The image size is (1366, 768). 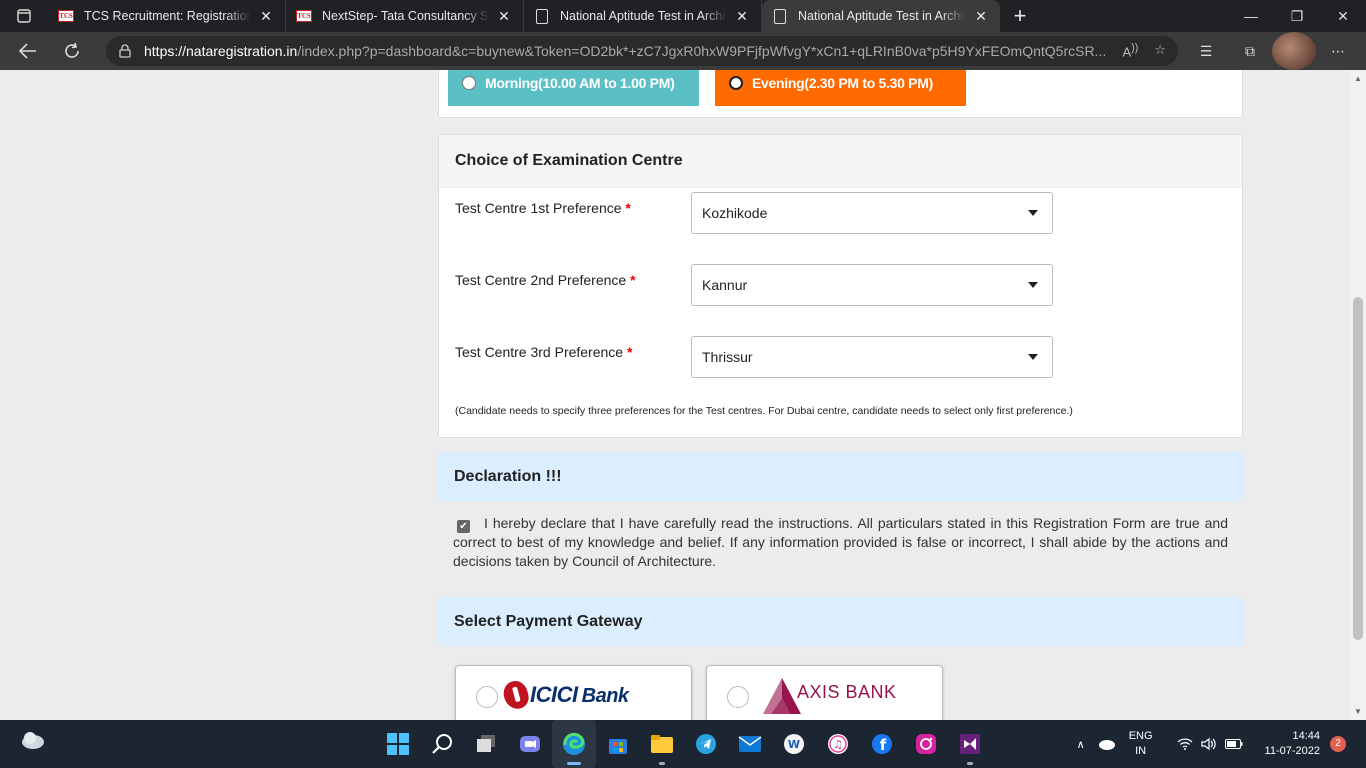 What do you see at coordinates (881, 16) in the screenshot?
I see `tab-nata-active: National Aptitude Test in Archite ✕` at bounding box center [881, 16].